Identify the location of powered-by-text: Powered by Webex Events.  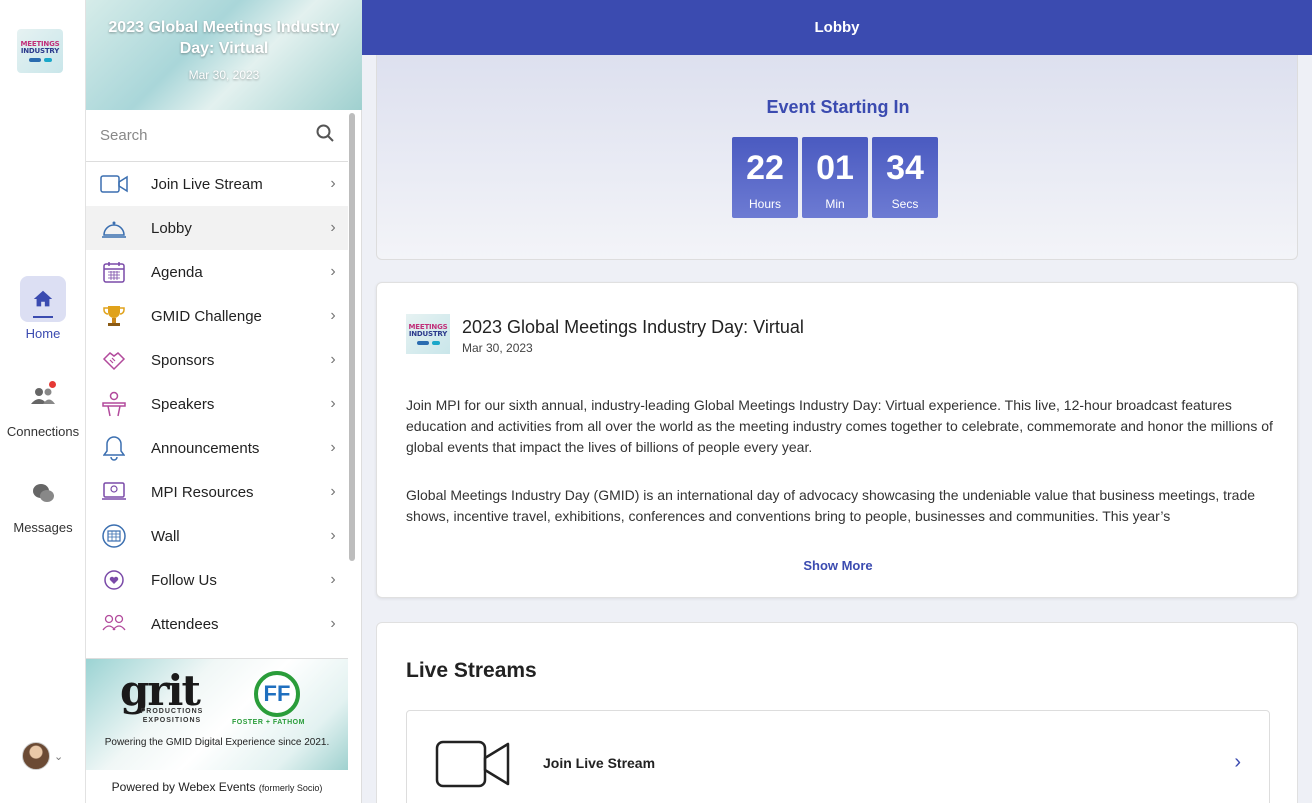
(183, 787).